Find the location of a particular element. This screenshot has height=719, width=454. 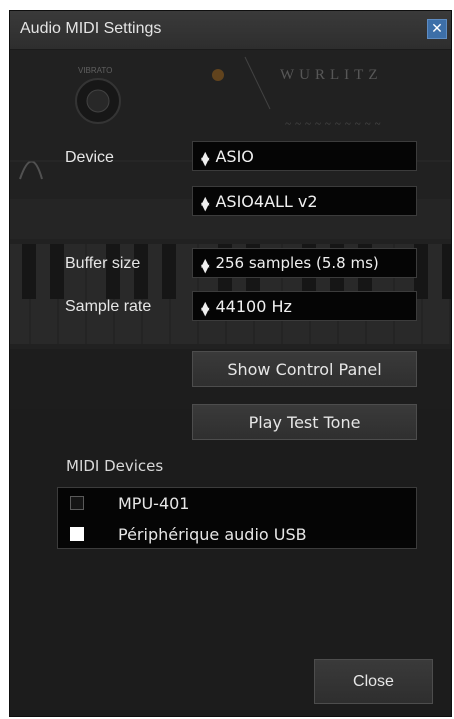

device-select: ▲ ▼ ASIO is located at coordinates (304, 156).